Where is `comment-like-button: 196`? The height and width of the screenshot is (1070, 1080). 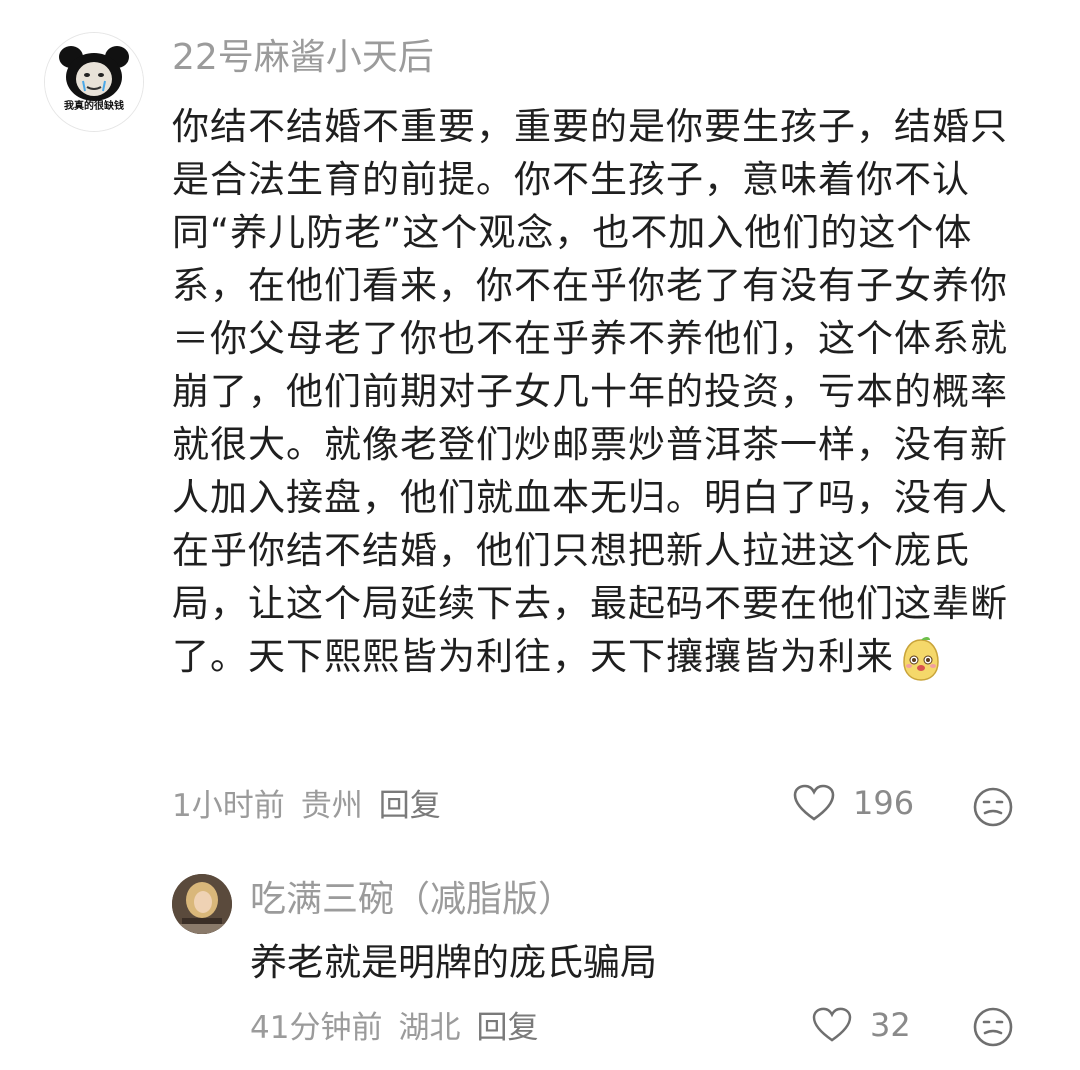 comment-like-button: 196 is located at coordinates (853, 803).